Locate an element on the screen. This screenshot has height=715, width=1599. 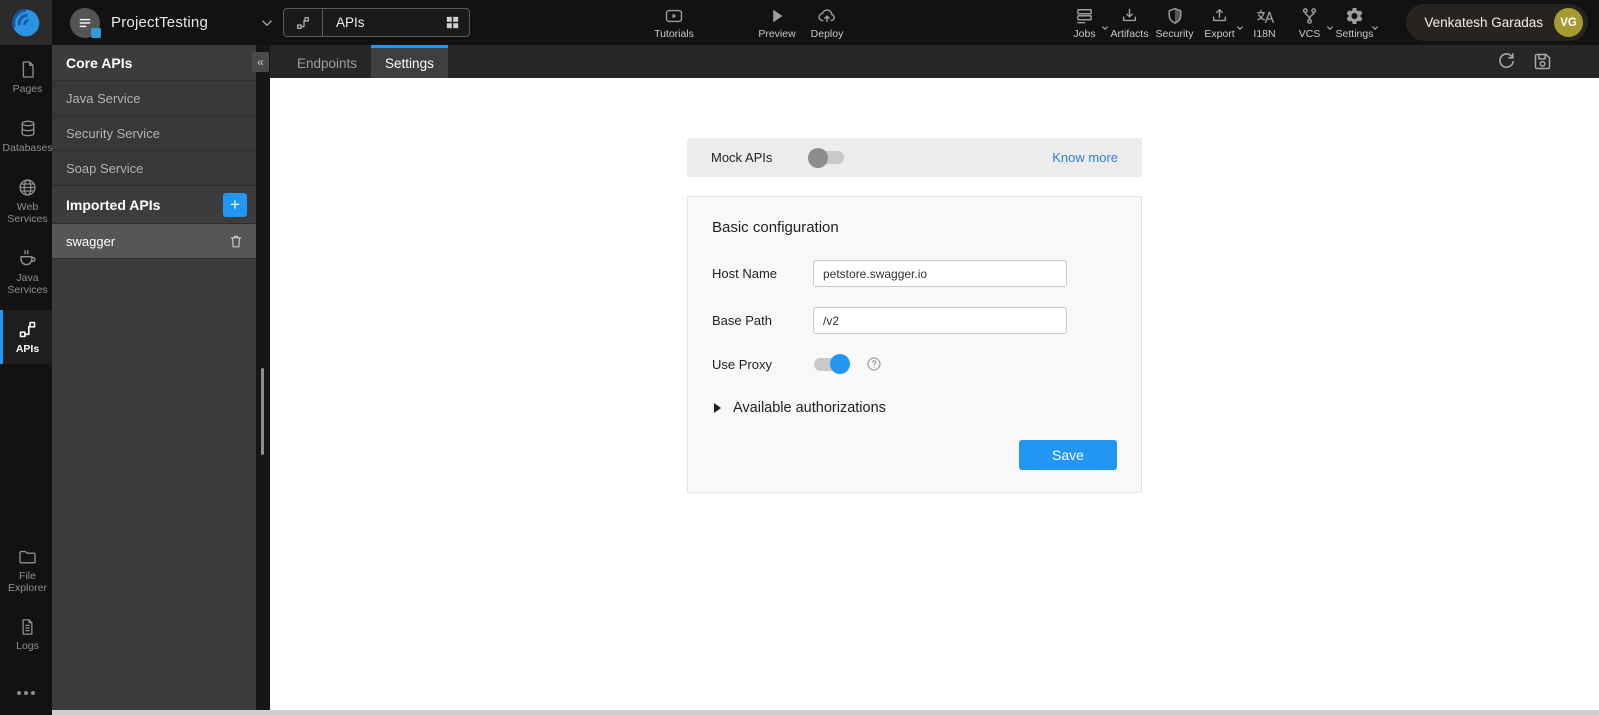
collapse-panel-button: « is located at coordinates (260, 62).